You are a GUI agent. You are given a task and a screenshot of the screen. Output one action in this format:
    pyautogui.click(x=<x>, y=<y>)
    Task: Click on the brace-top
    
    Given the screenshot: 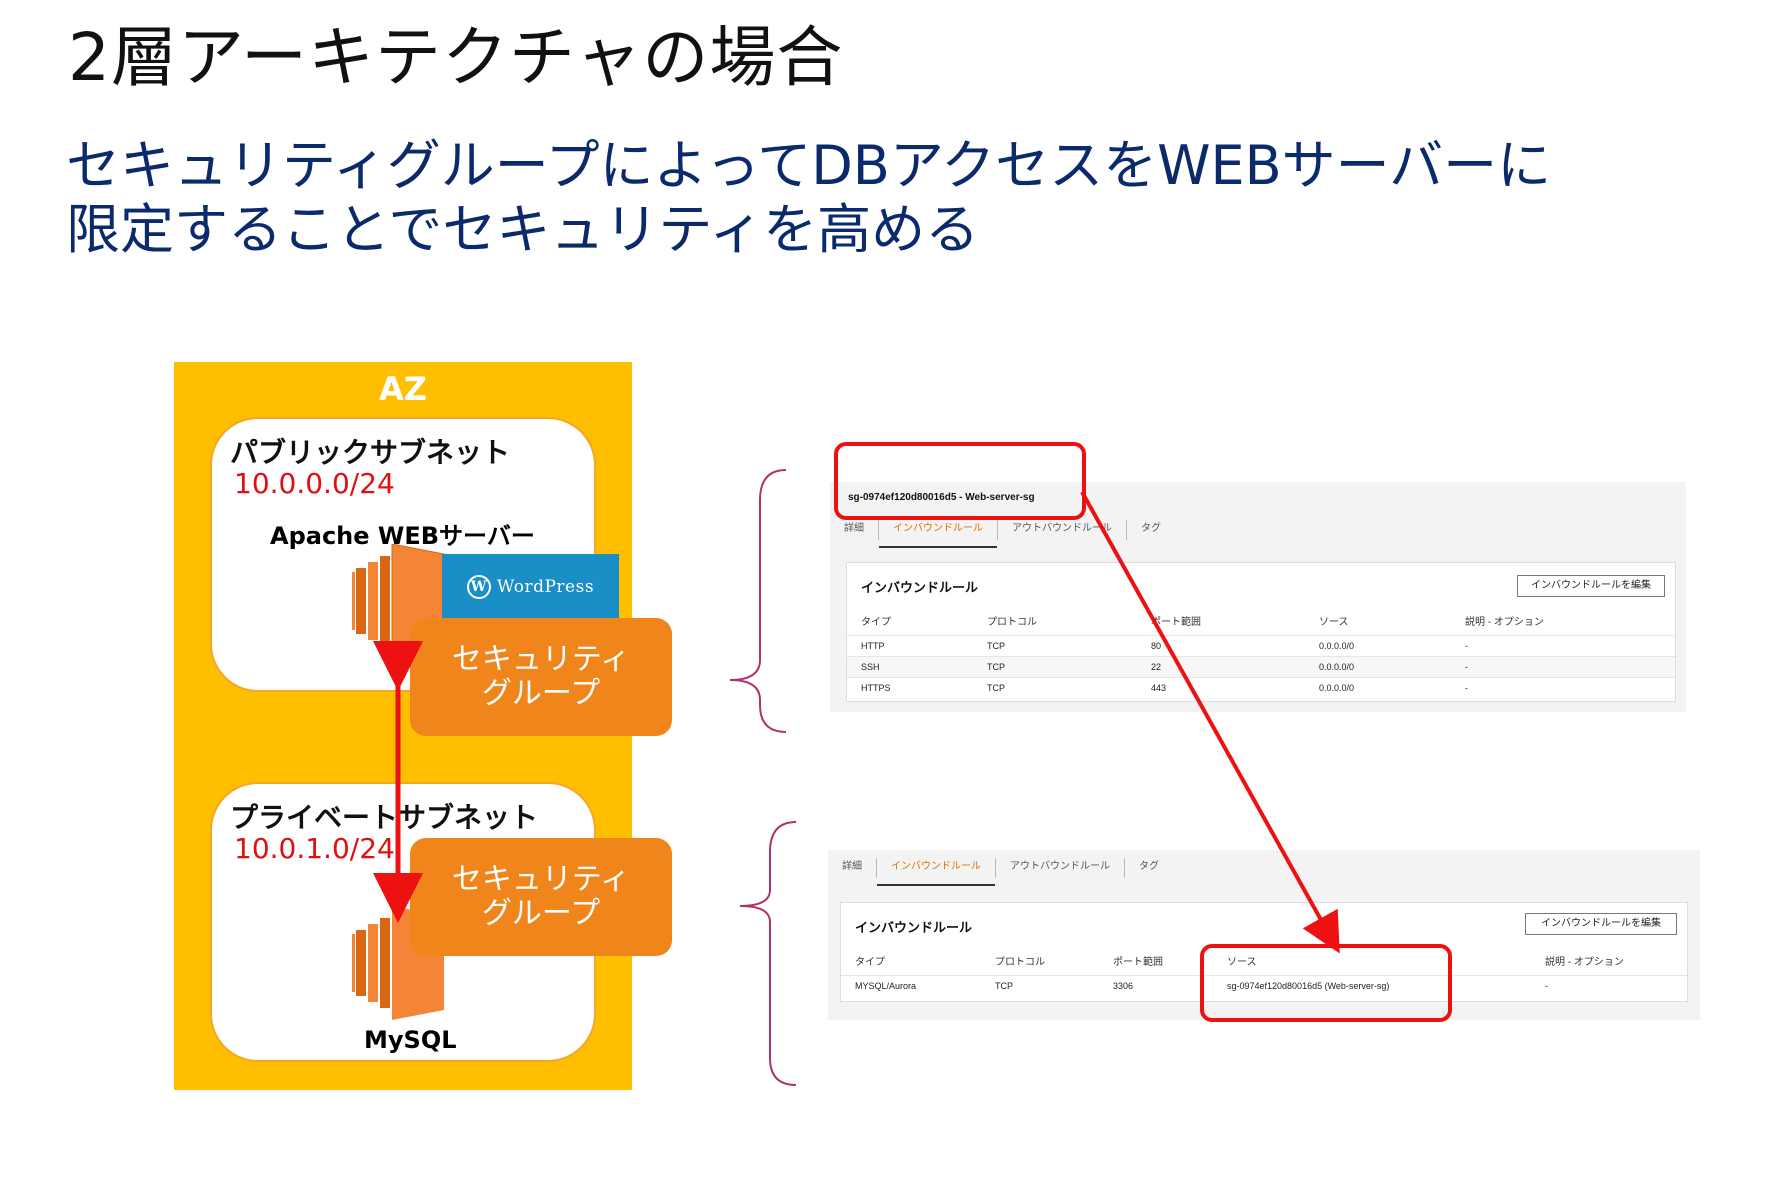 What is the action you would take?
    pyautogui.click(x=758, y=601)
    